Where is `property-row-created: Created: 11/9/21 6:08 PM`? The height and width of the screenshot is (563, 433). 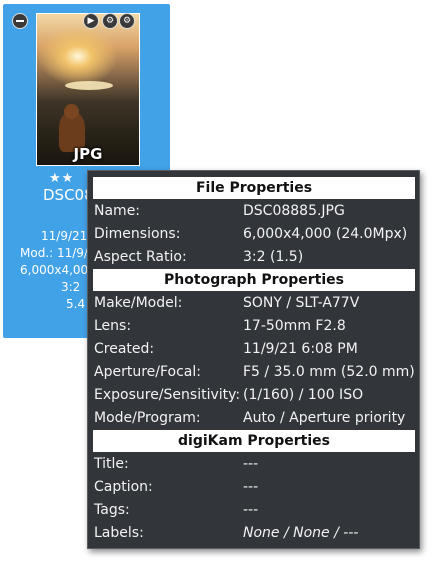
property-row-created: Created: 11/9/21 6:08 PM is located at coordinates (255, 351).